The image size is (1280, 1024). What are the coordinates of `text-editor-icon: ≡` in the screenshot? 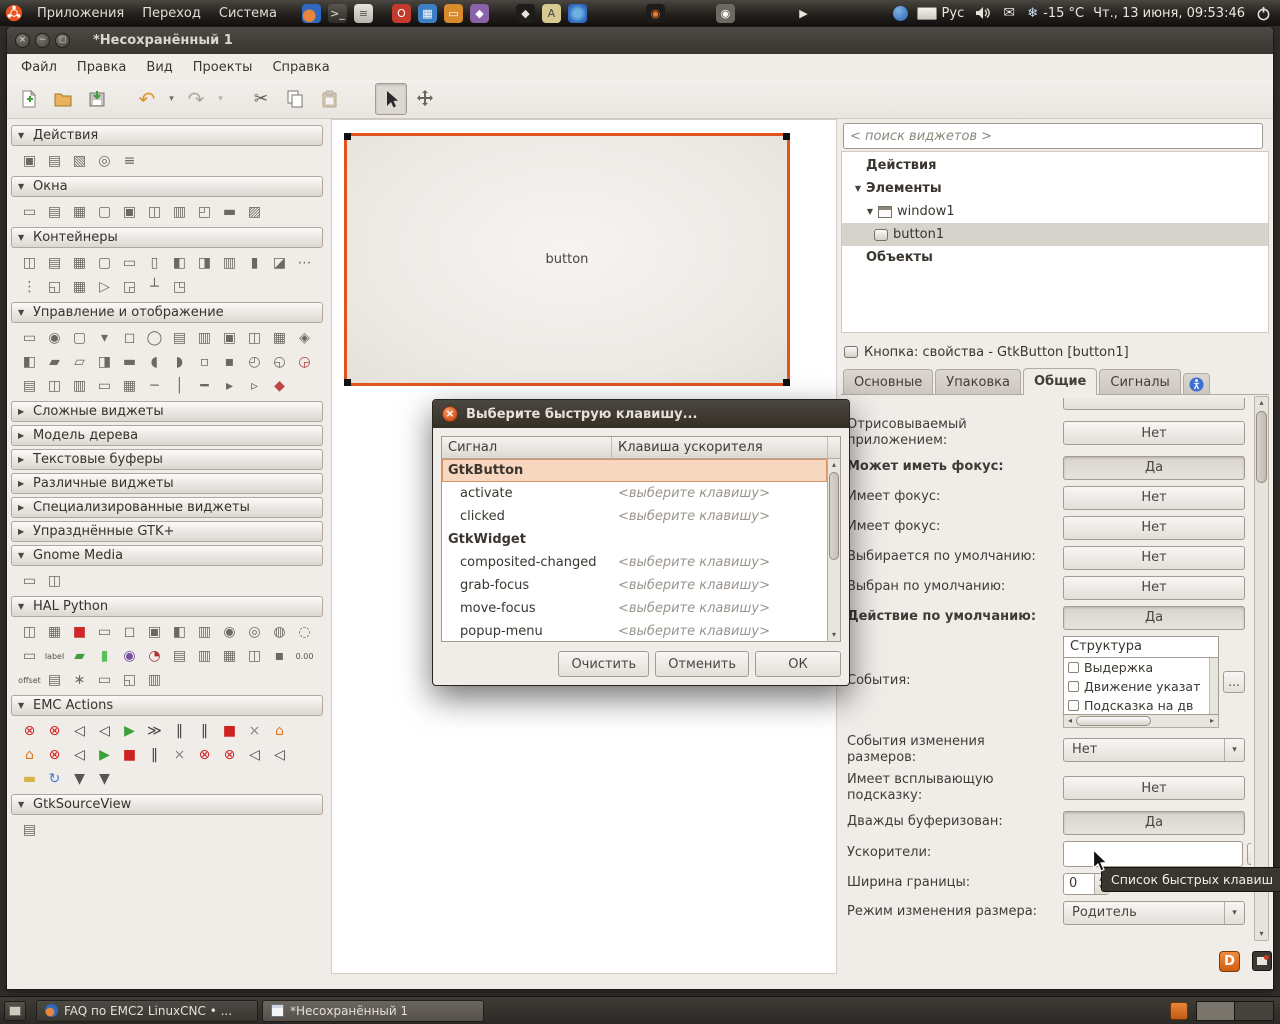 It's located at (363, 13).